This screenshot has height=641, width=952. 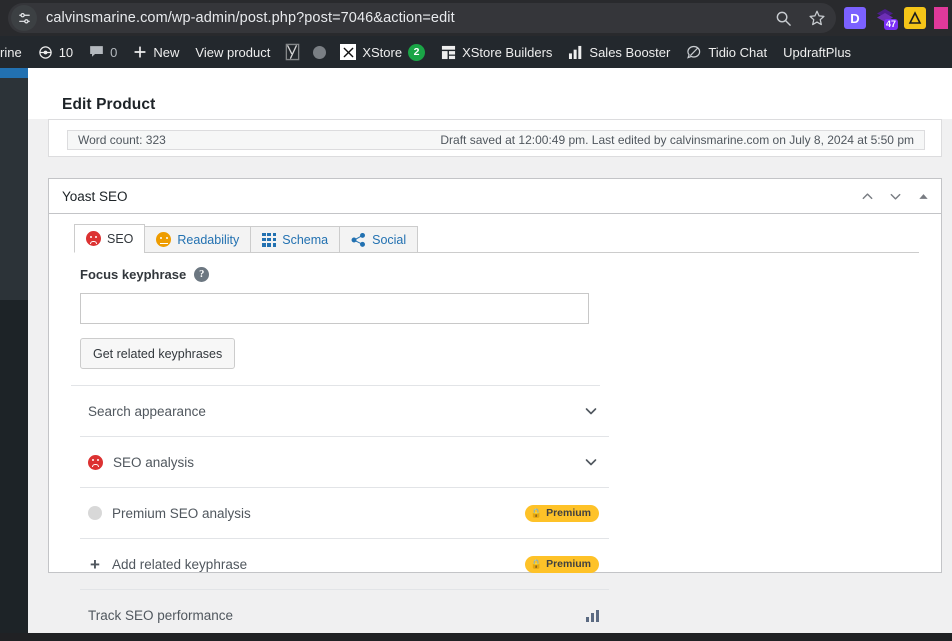 I want to click on admin-bar-tidio-chat: Tidio Chat, so click(x=726, y=52).